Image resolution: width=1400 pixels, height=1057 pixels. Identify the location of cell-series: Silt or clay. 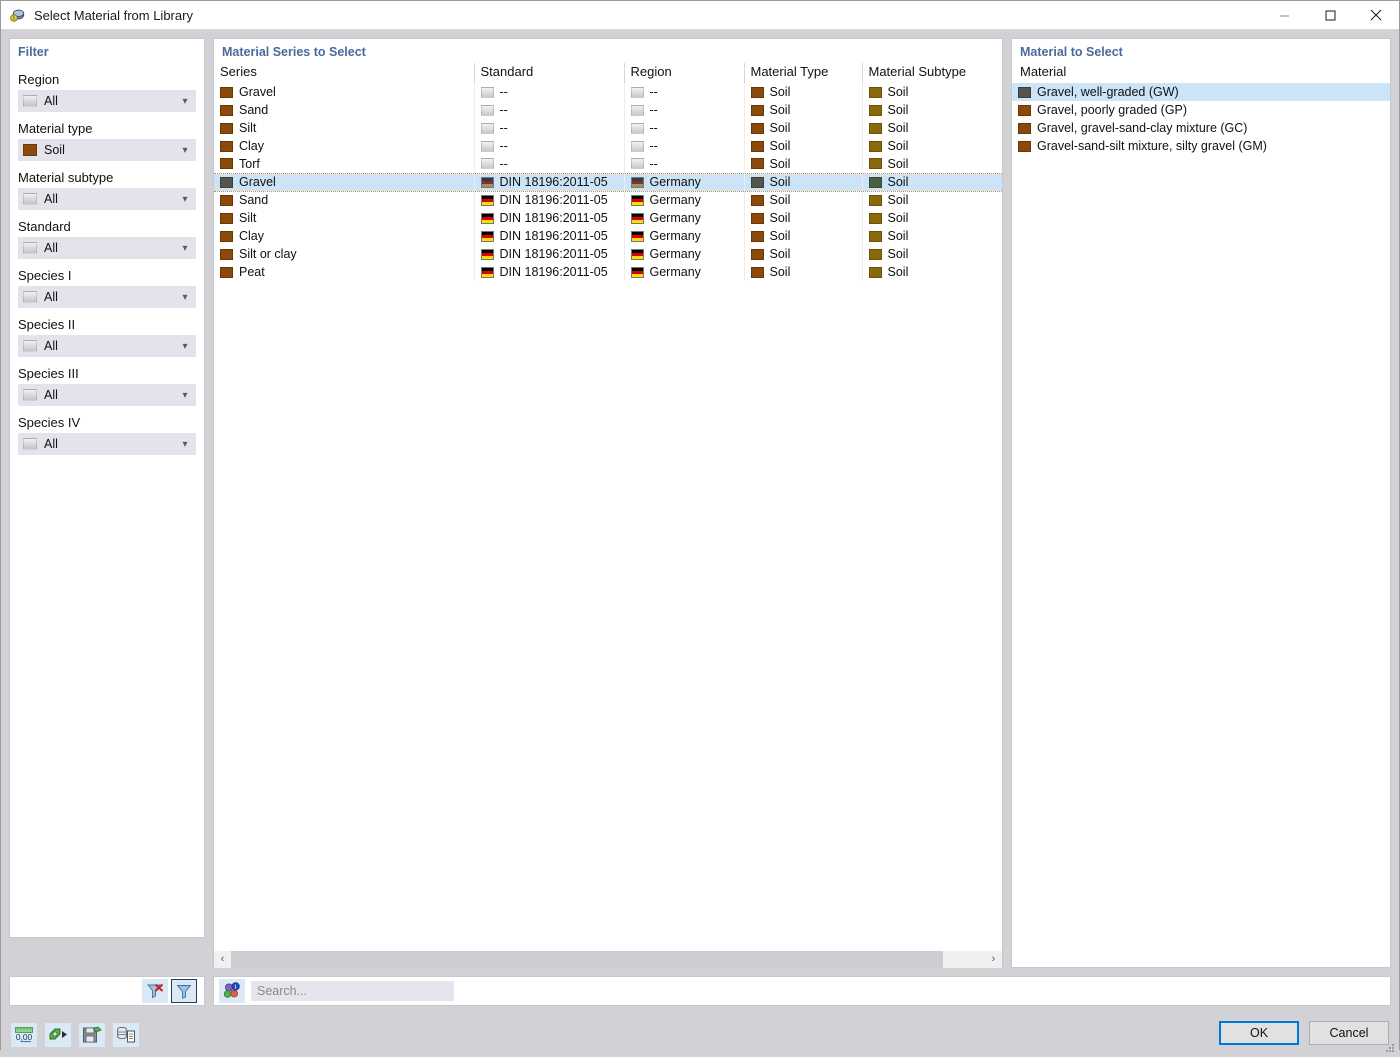
(344, 254).